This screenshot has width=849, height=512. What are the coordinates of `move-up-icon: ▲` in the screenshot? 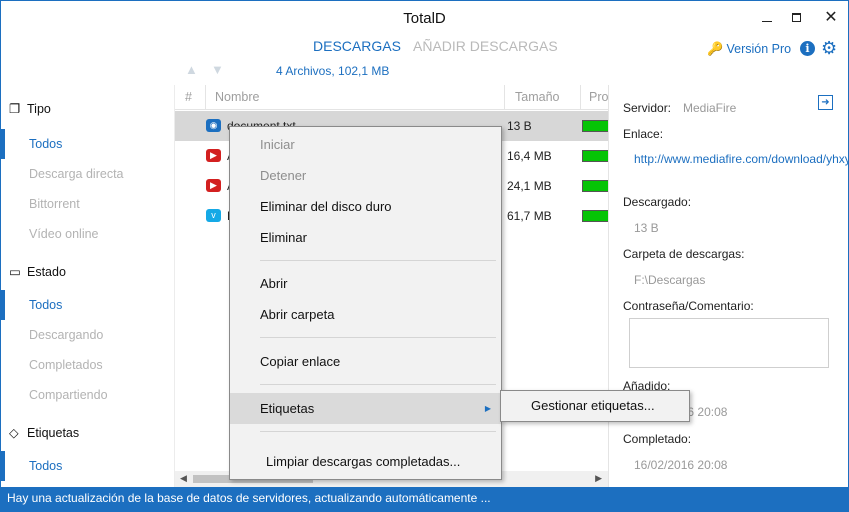 It's located at (191, 69).